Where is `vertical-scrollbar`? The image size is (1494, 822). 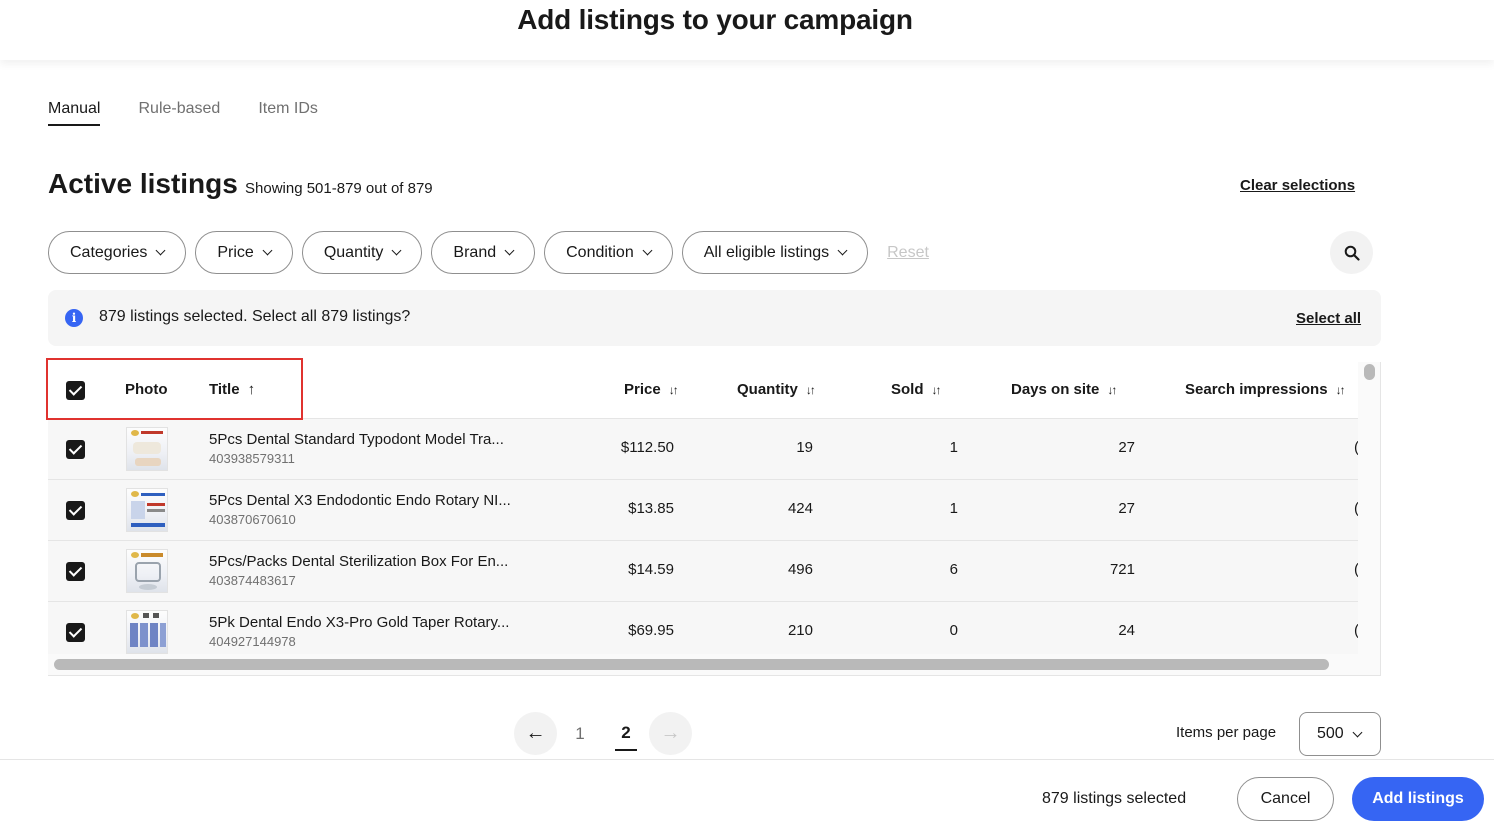 vertical-scrollbar is located at coordinates (1369, 518).